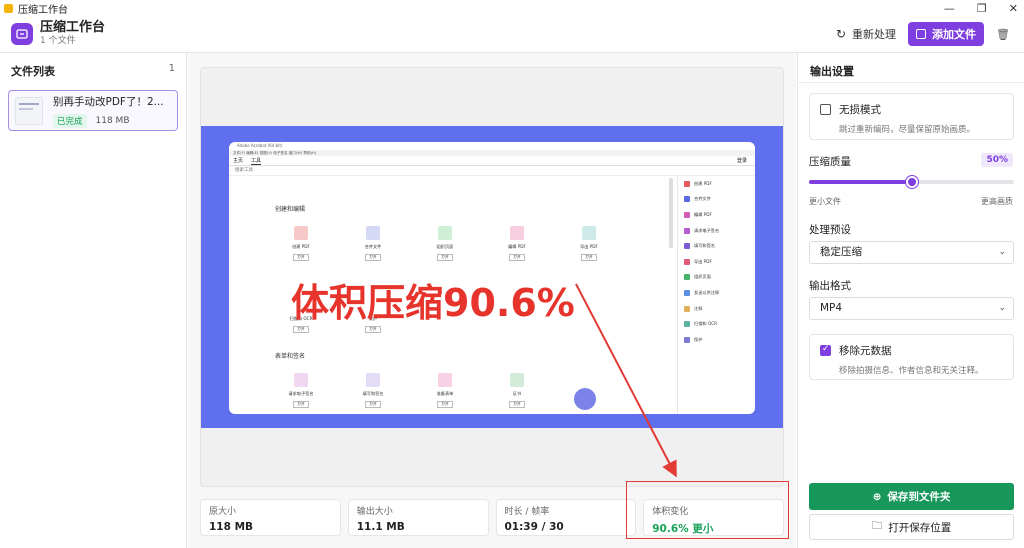 The width and height of the screenshot is (1024, 548). Describe the element at coordinates (29, 110) in the screenshot. I see `file-thumbnail` at that location.